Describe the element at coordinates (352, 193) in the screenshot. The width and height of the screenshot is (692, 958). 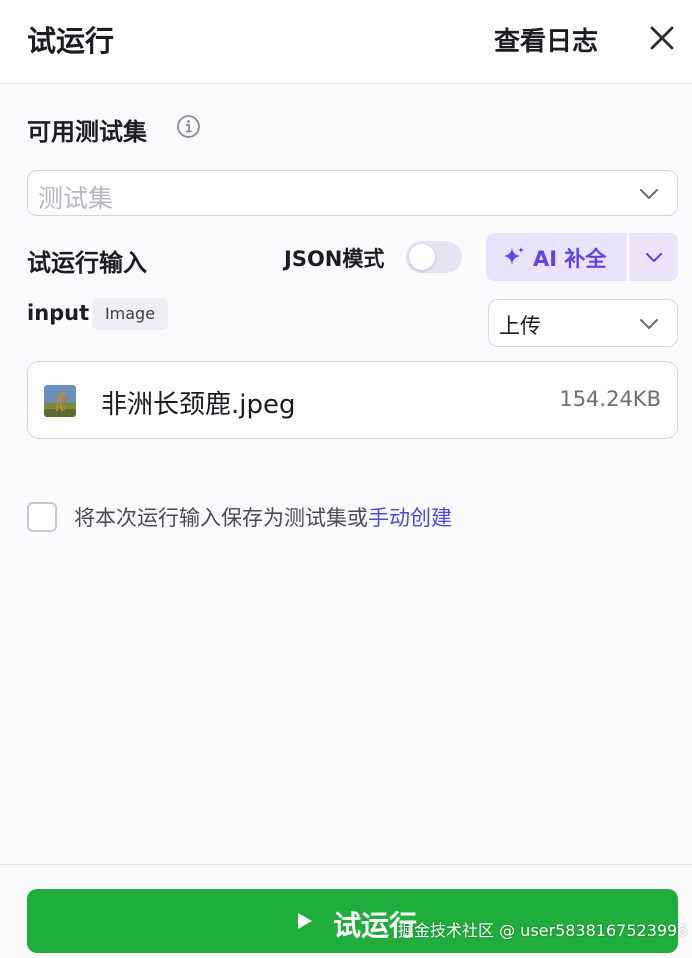
I see `test-set-select: 测试集` at that location.